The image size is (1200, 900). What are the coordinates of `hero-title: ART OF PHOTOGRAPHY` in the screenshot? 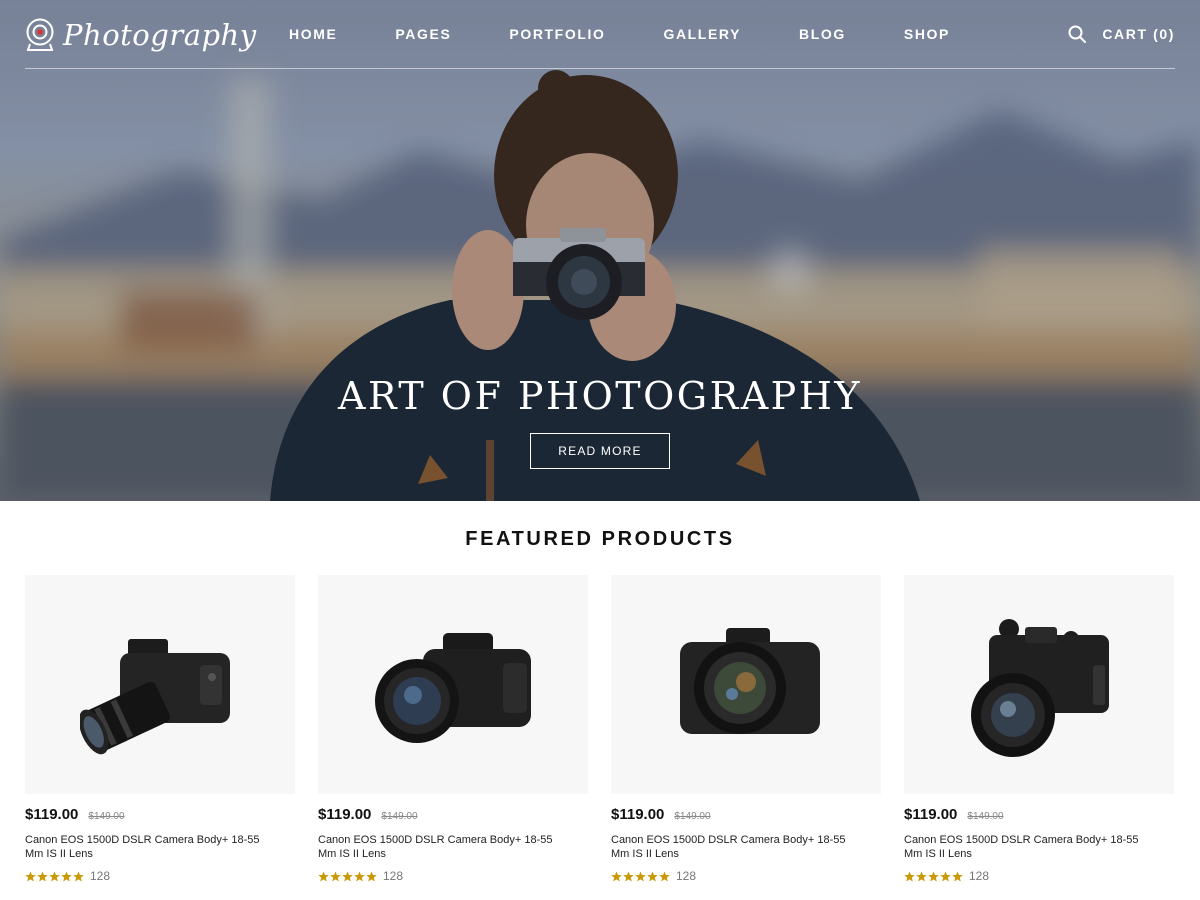 It's located at (600, 396).